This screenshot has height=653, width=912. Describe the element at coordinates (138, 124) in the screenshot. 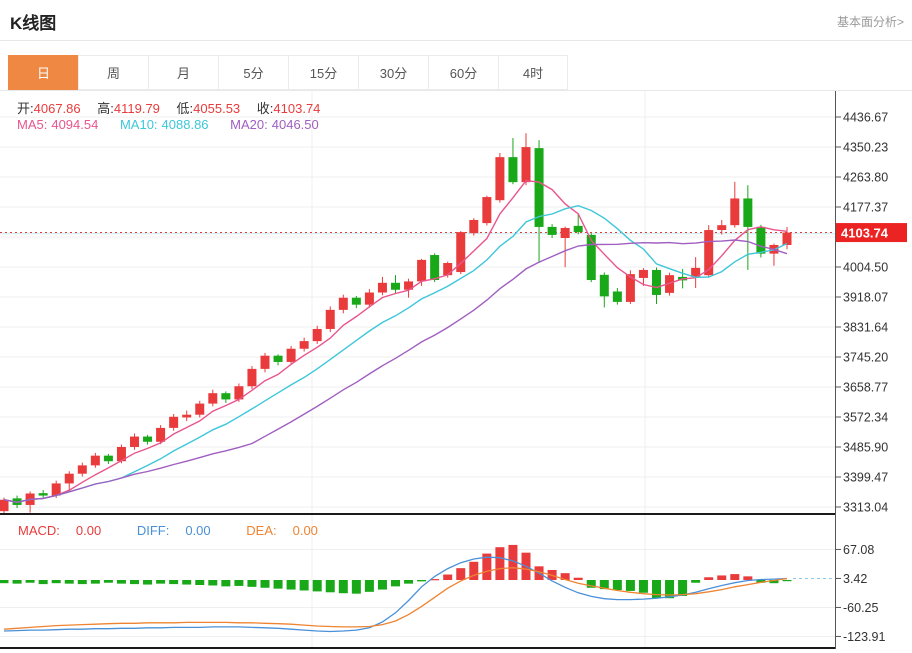

I see `ma10-label: MA10:` at that location.